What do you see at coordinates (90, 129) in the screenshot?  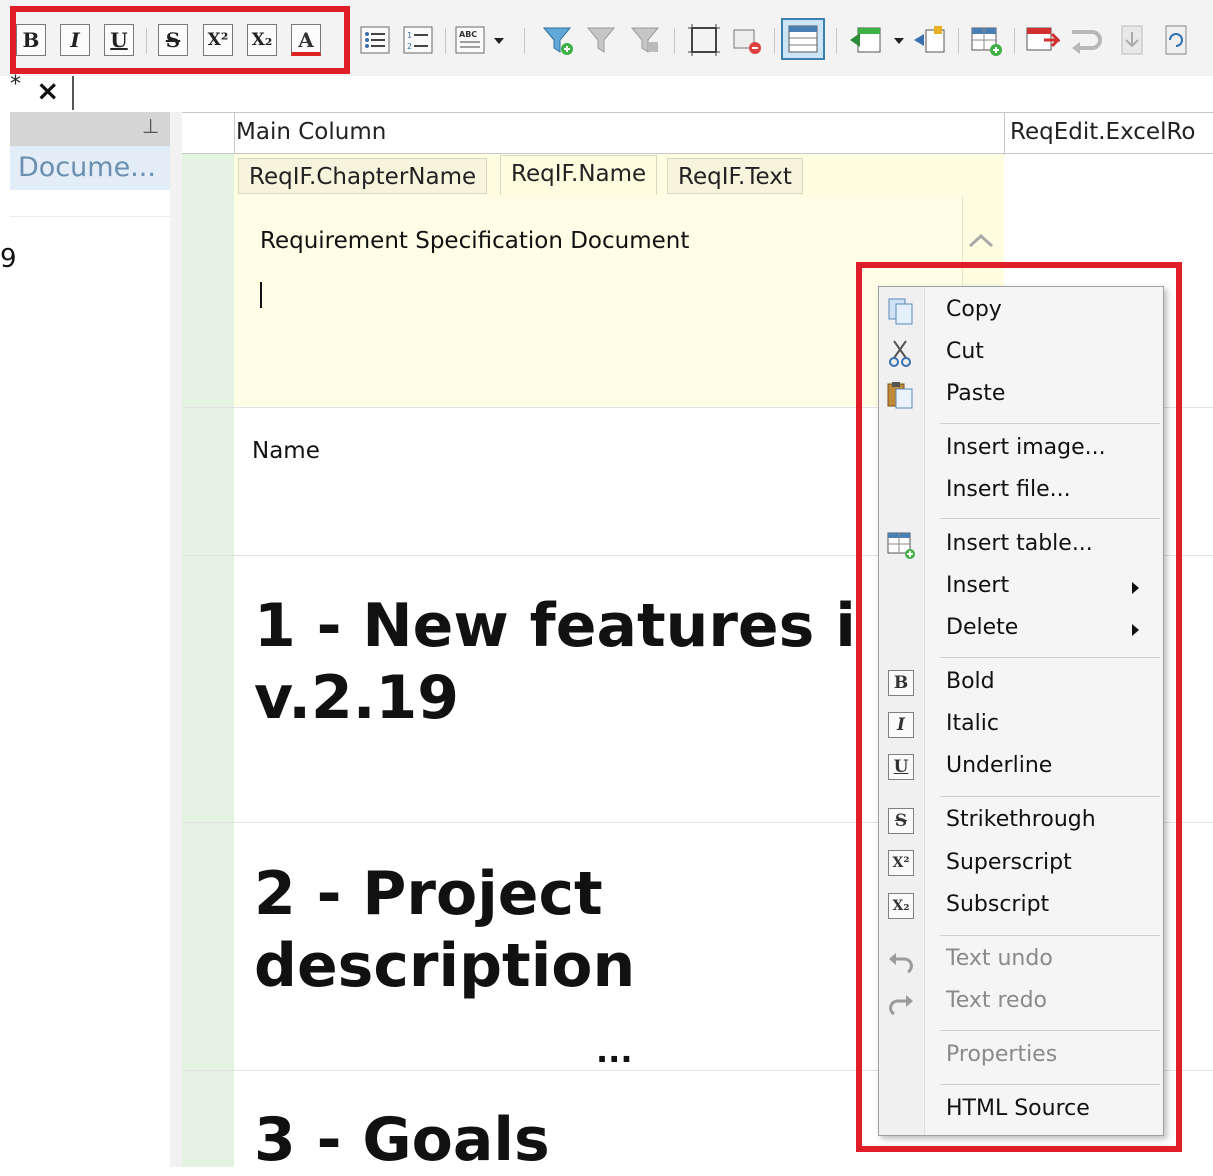 I see `left-panel-header: ⊥` at bounding box center [90, 129].